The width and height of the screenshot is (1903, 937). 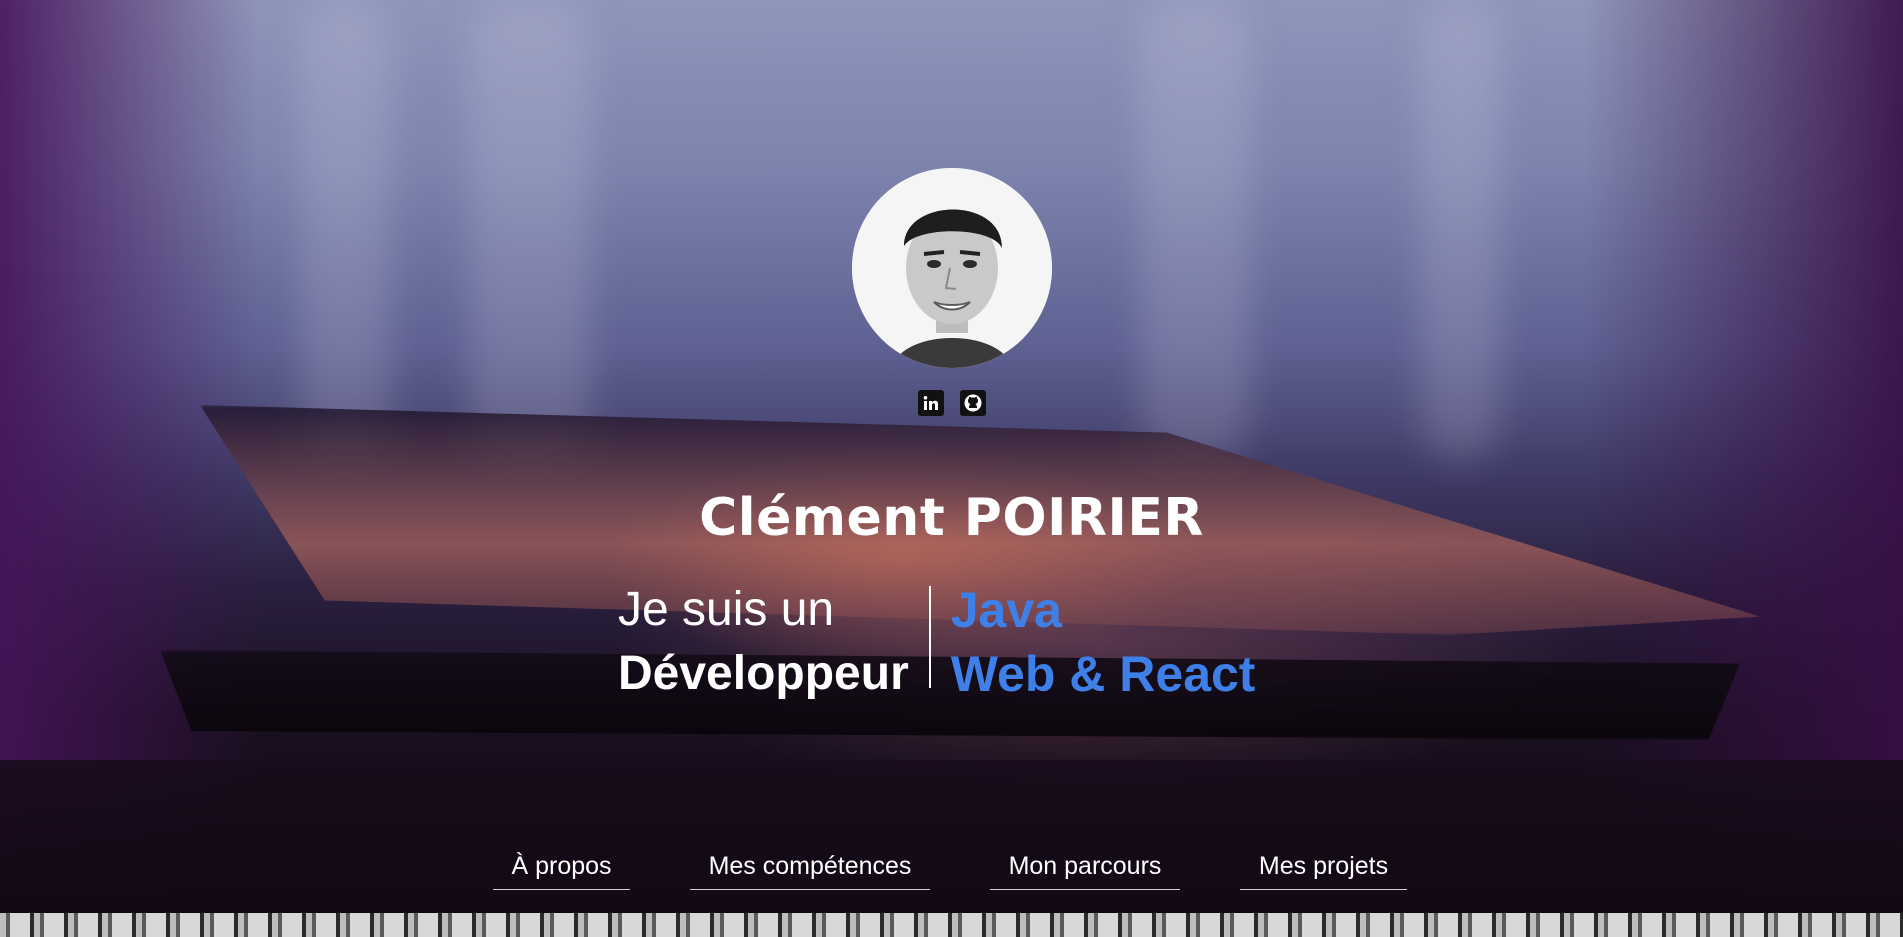 What do you see at coordinates (1006, 610) in the screenshot?
I see `tagline-role-1: Java` at bounding box center [1006, 610].